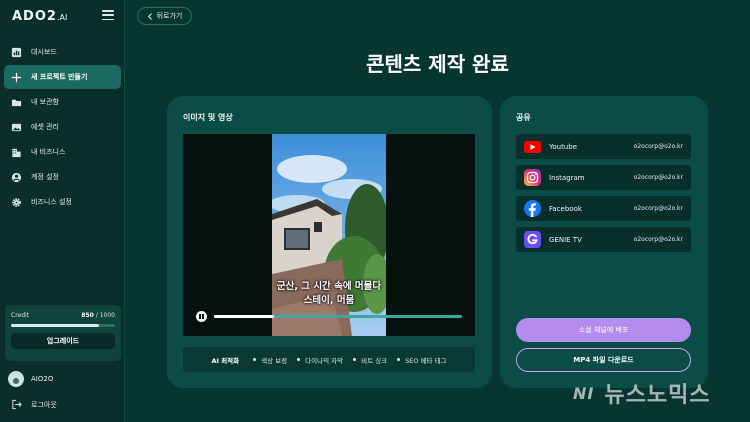  Describe the element at coordinates (17, 404) in the screenshot. I see `logout-icon` at that location.